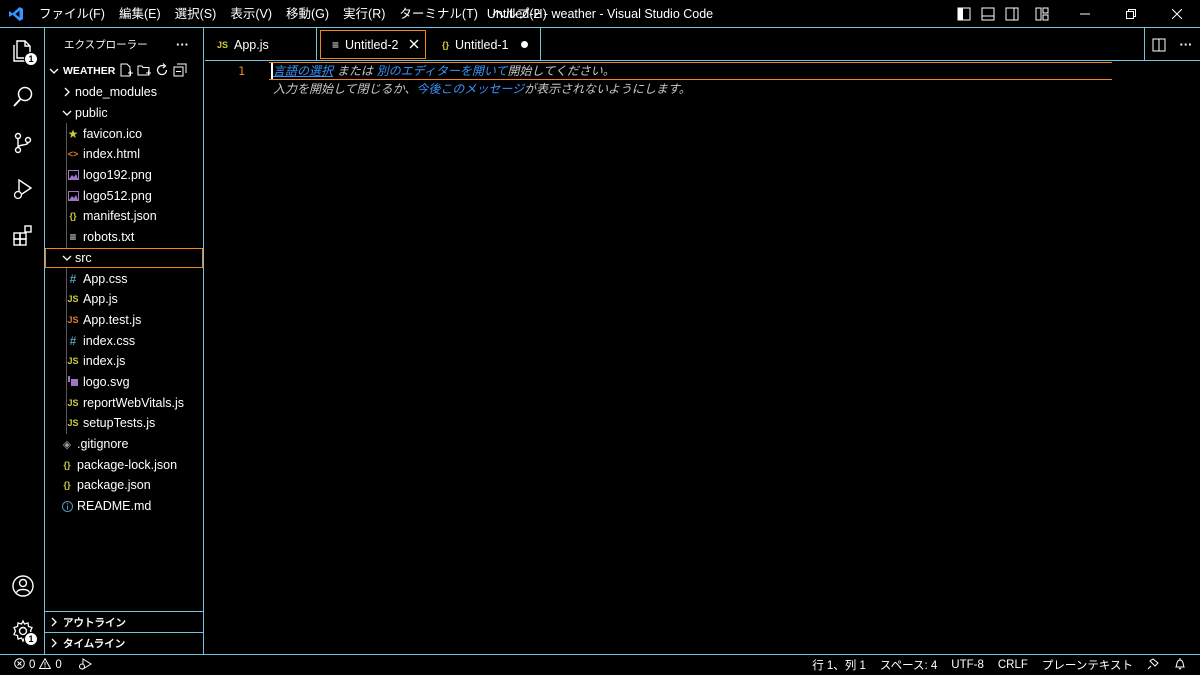  Describe the element at coordinates (72, 14) in the screenshot. I see `menu-file: ファイル(F)` at that location.